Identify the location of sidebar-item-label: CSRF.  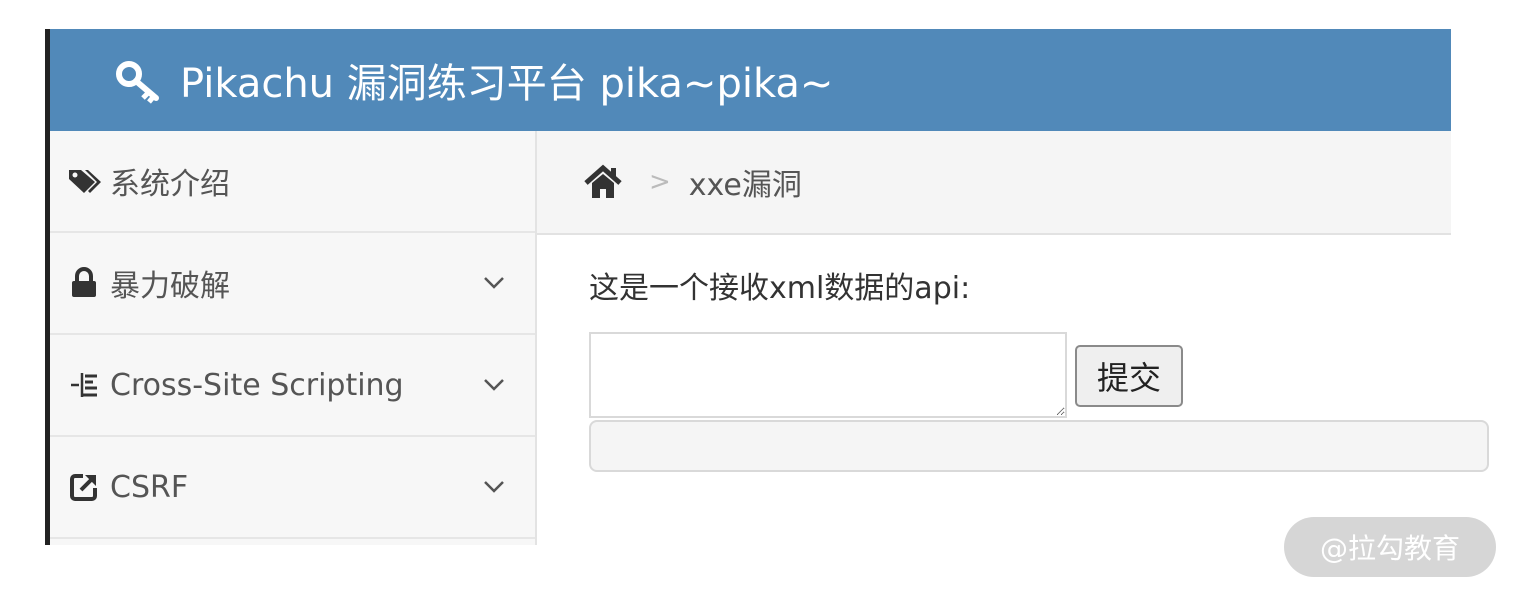
(149, 487).